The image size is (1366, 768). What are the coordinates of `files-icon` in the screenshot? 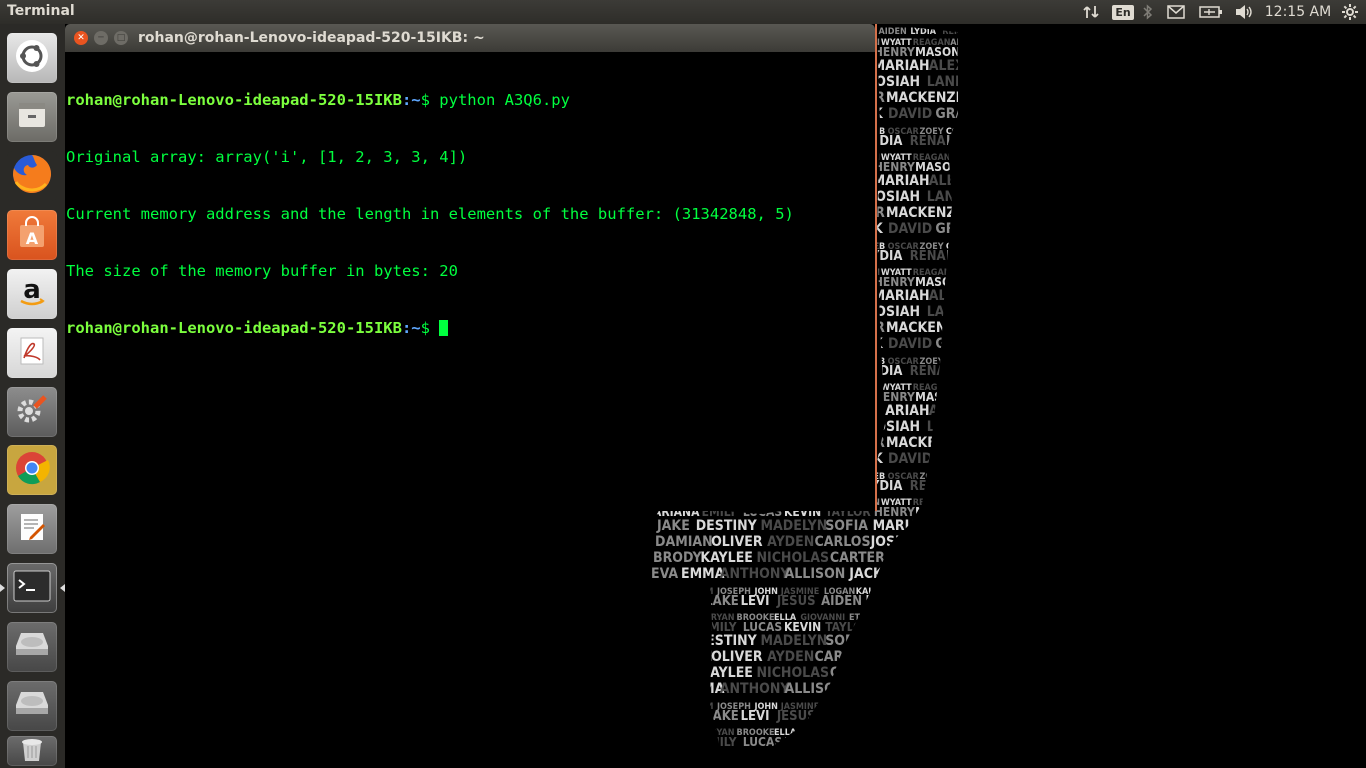 It's located at (32, 117).